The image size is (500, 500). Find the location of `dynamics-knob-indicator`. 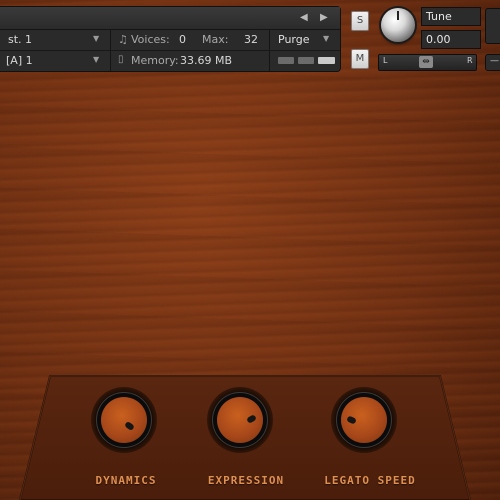

dynamics-knob-indicator is located at coordinates (129, 426).